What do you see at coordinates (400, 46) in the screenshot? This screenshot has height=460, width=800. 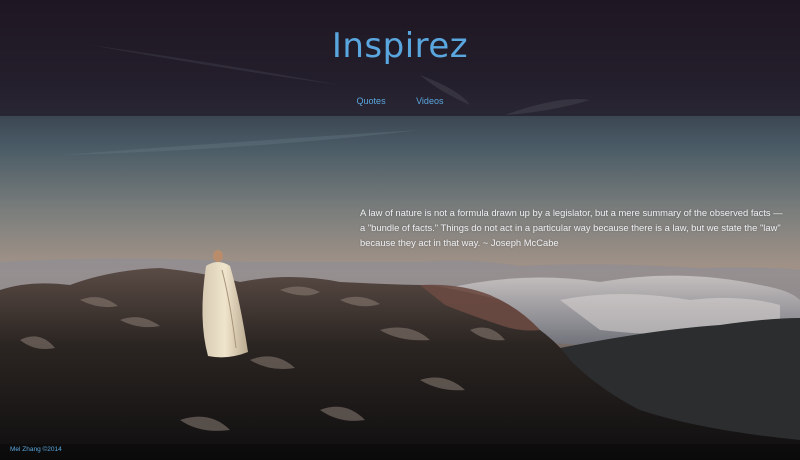 I see `site-title: Inspirez` at bounding box center [400, 46].